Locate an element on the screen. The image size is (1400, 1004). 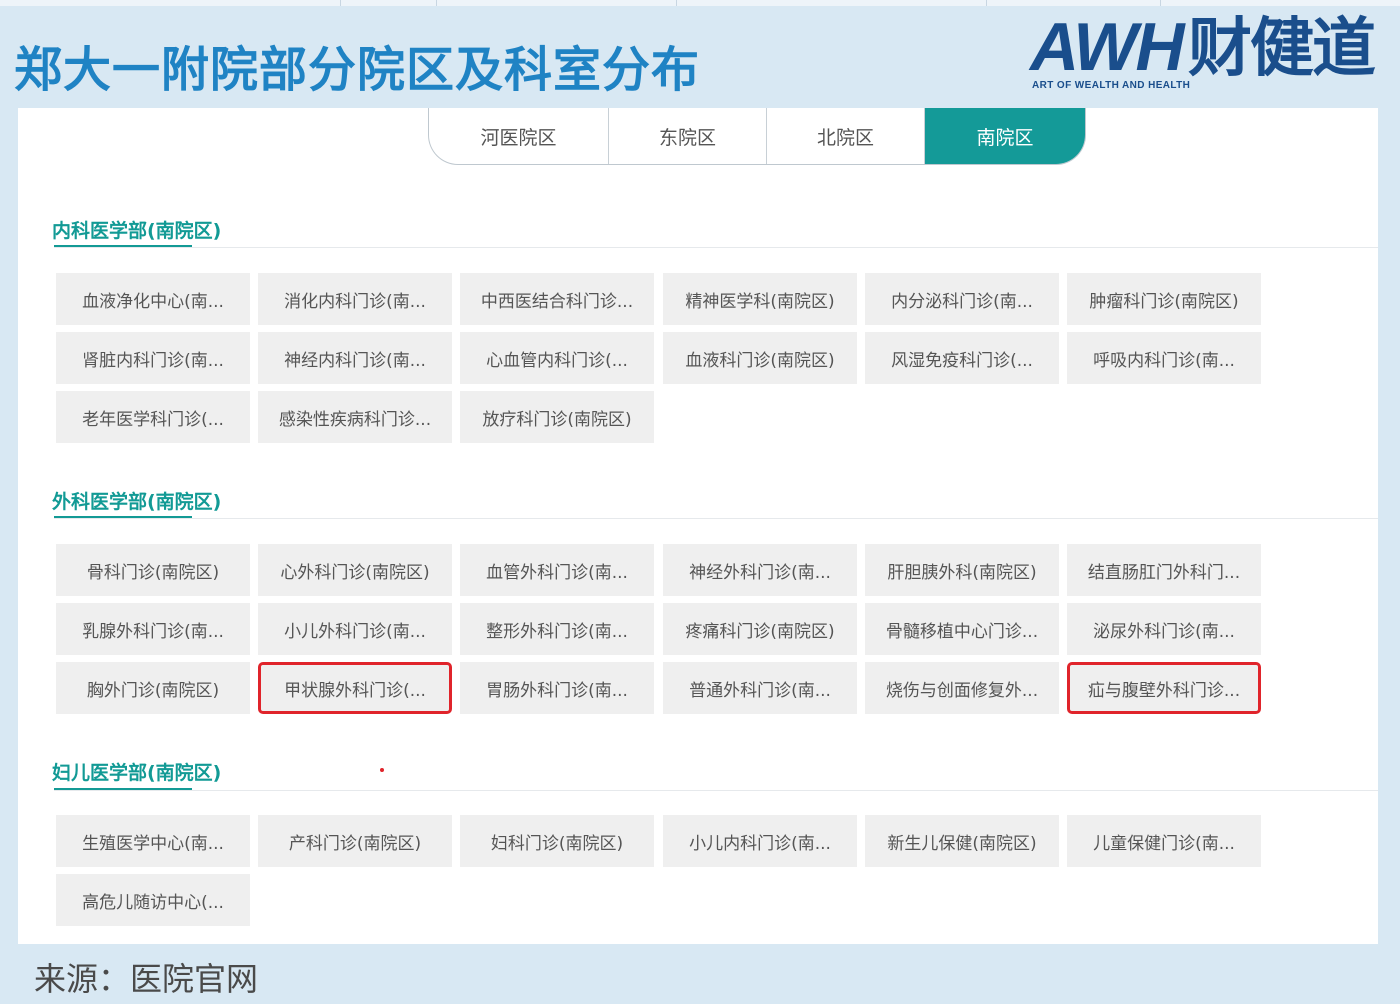
department-button: 心外科门诊(南院区) is located at coordinates (355, 570).